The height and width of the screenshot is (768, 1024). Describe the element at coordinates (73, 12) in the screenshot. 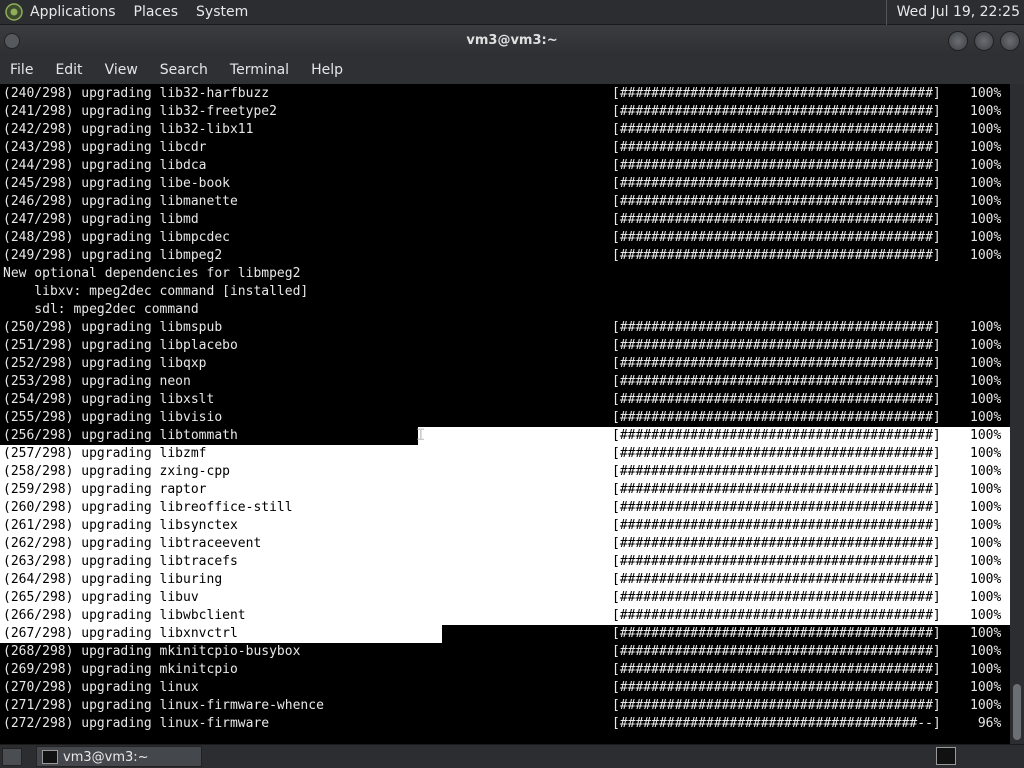

I see `applications-menu: Applications` at that location.